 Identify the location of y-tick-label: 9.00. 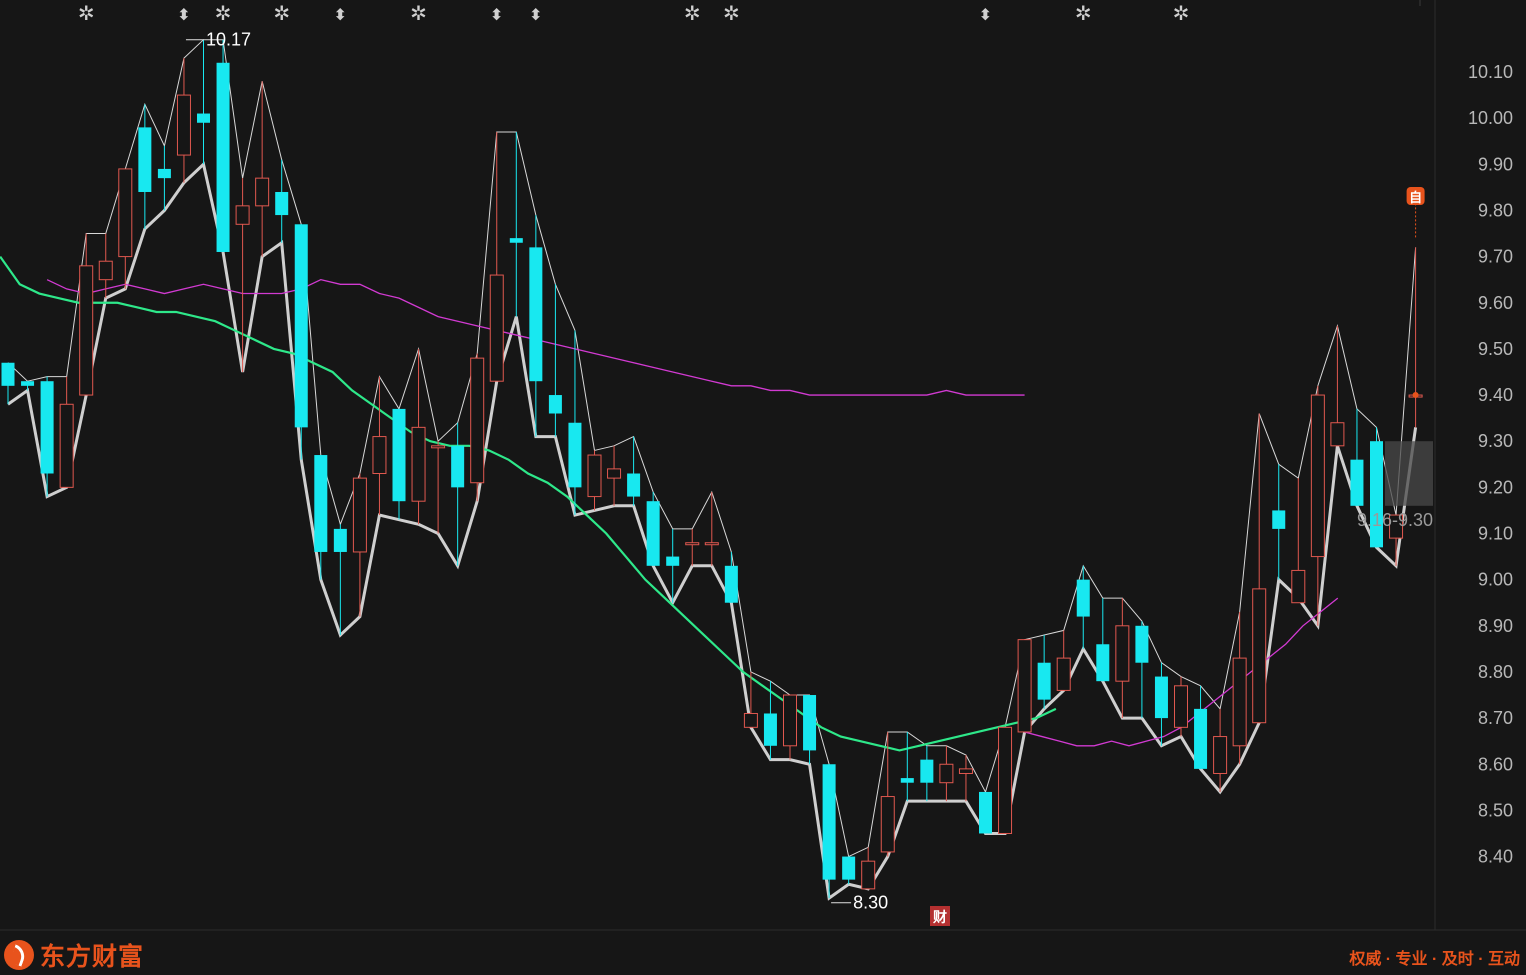
(1495, 580).